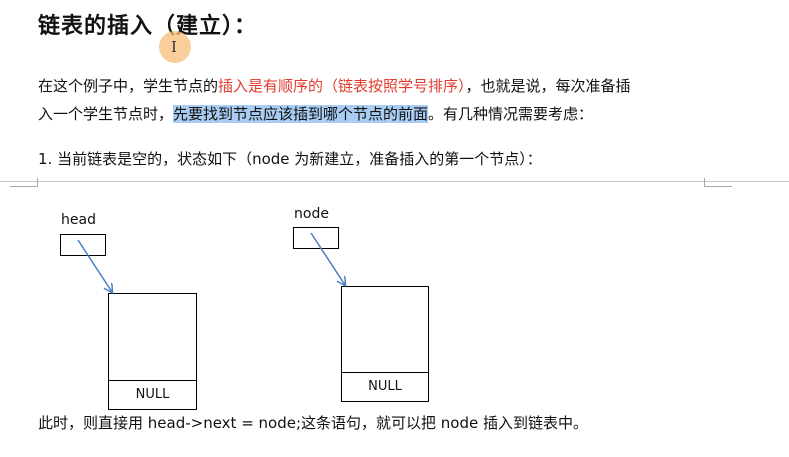 Image resolution: width=789 pixels, height=457 pixels. I want to click on node-arrow, so click(327, 258).